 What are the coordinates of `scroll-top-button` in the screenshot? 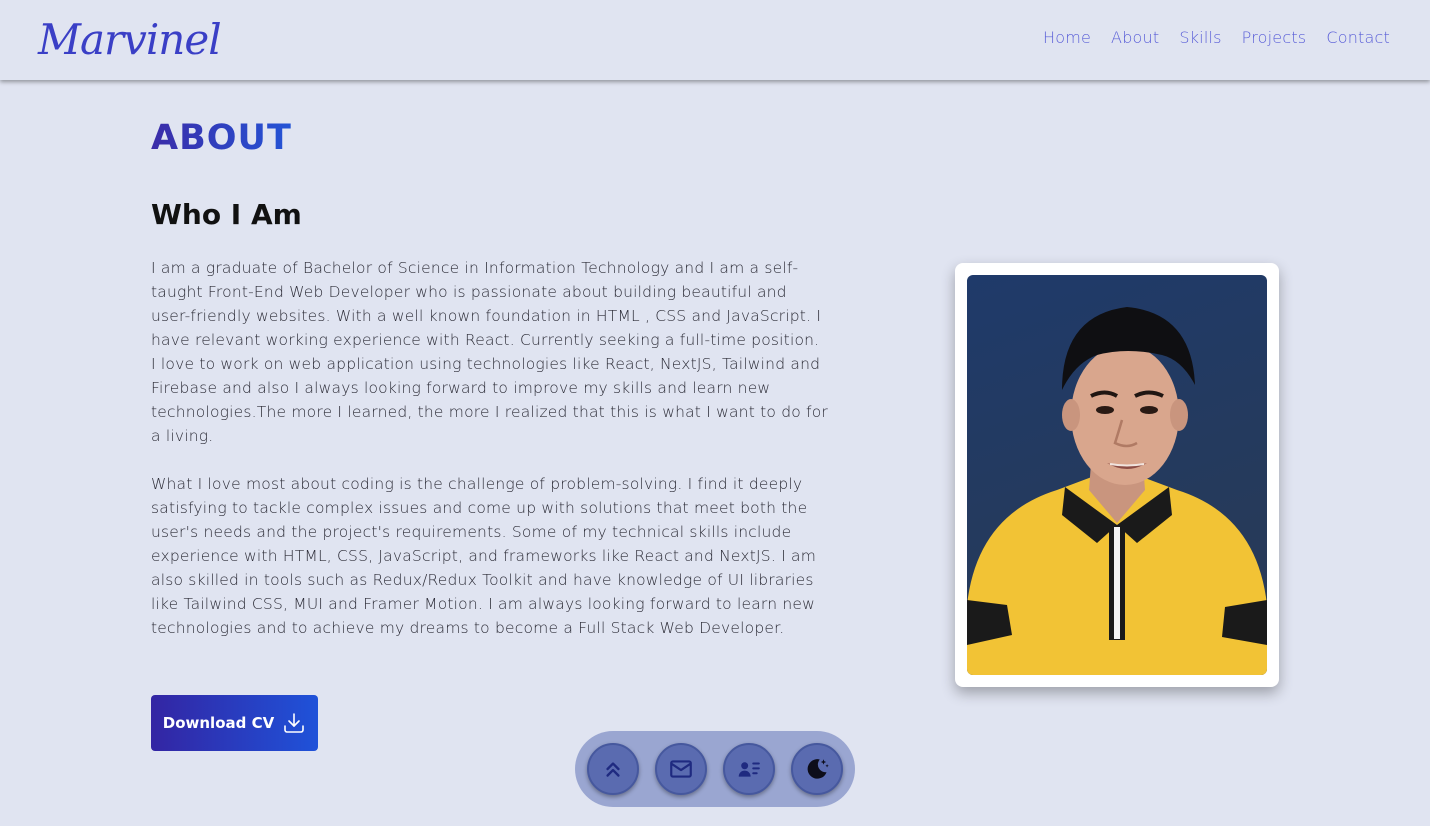 It's located at (613, 769).